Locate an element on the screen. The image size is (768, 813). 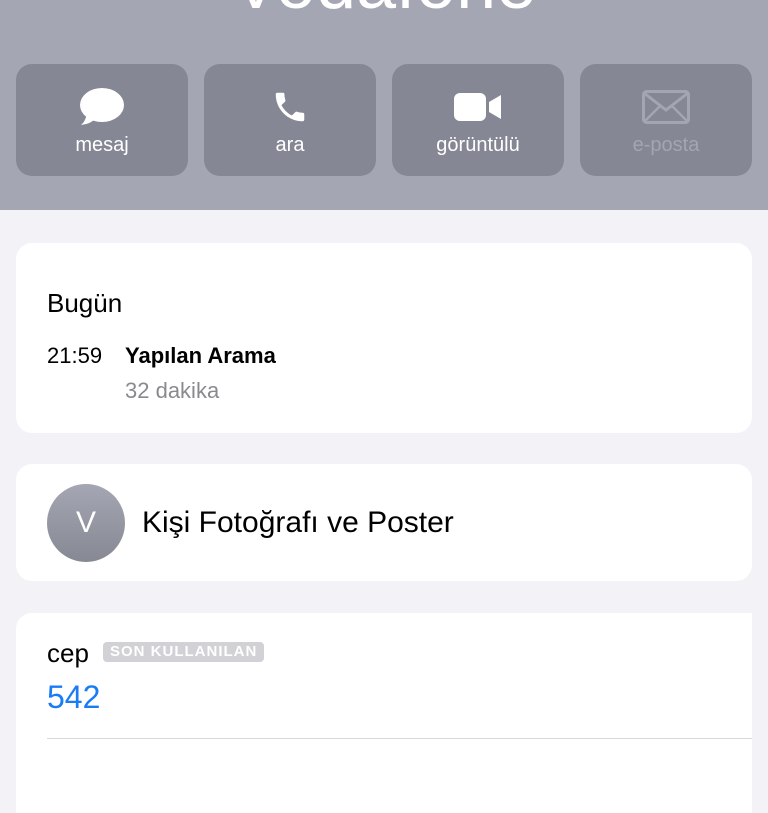
email-button: e-posta is located at coordinates (666, 120).